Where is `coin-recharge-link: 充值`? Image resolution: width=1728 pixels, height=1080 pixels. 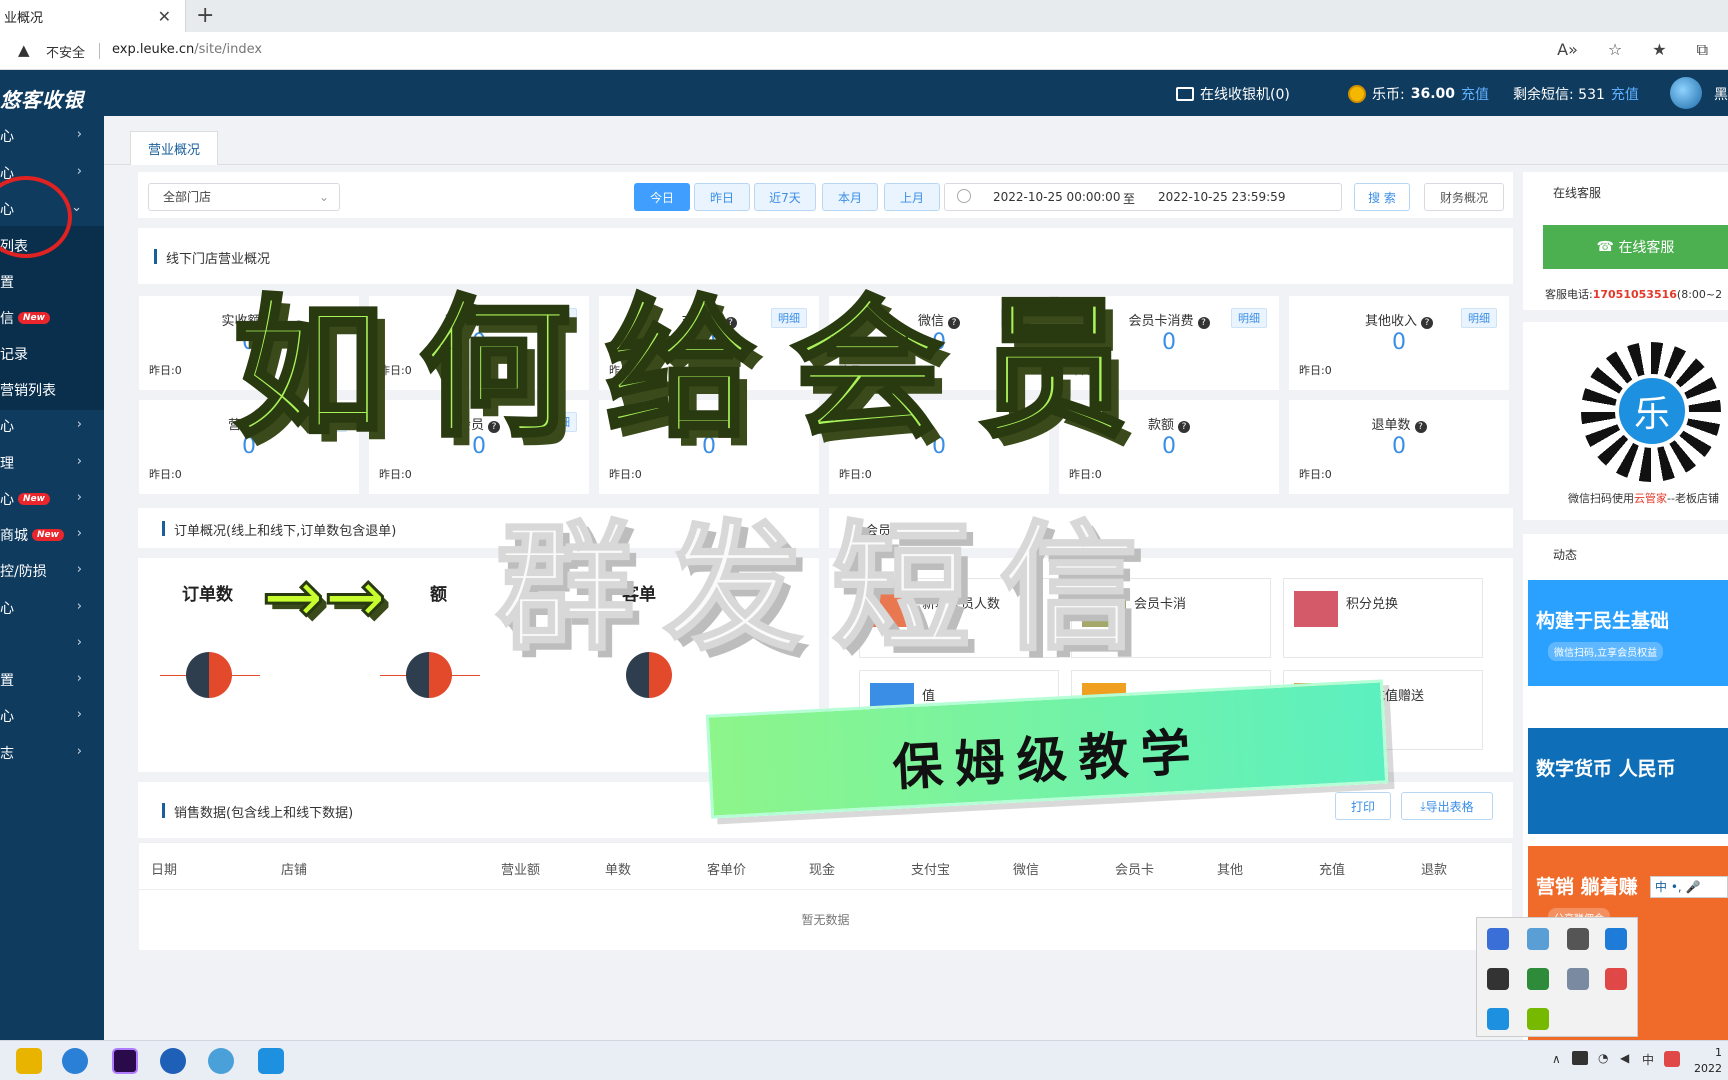
coin-recharge-link: 充值 is located at coordinates (1475, 94).